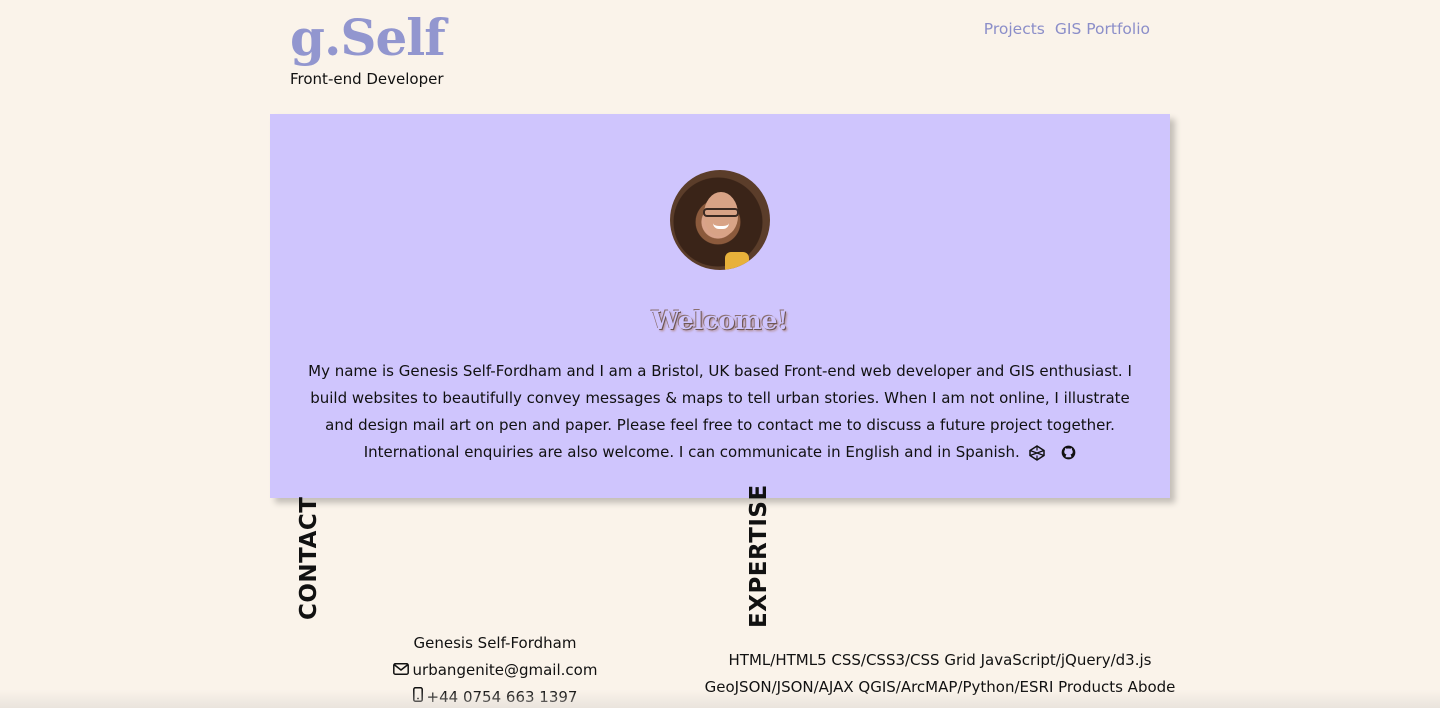  Describe the element at coordinates (1102, 29) in the screenshot. I see `nav-gis-portfolio-link: GIS Portfolio` at that location.